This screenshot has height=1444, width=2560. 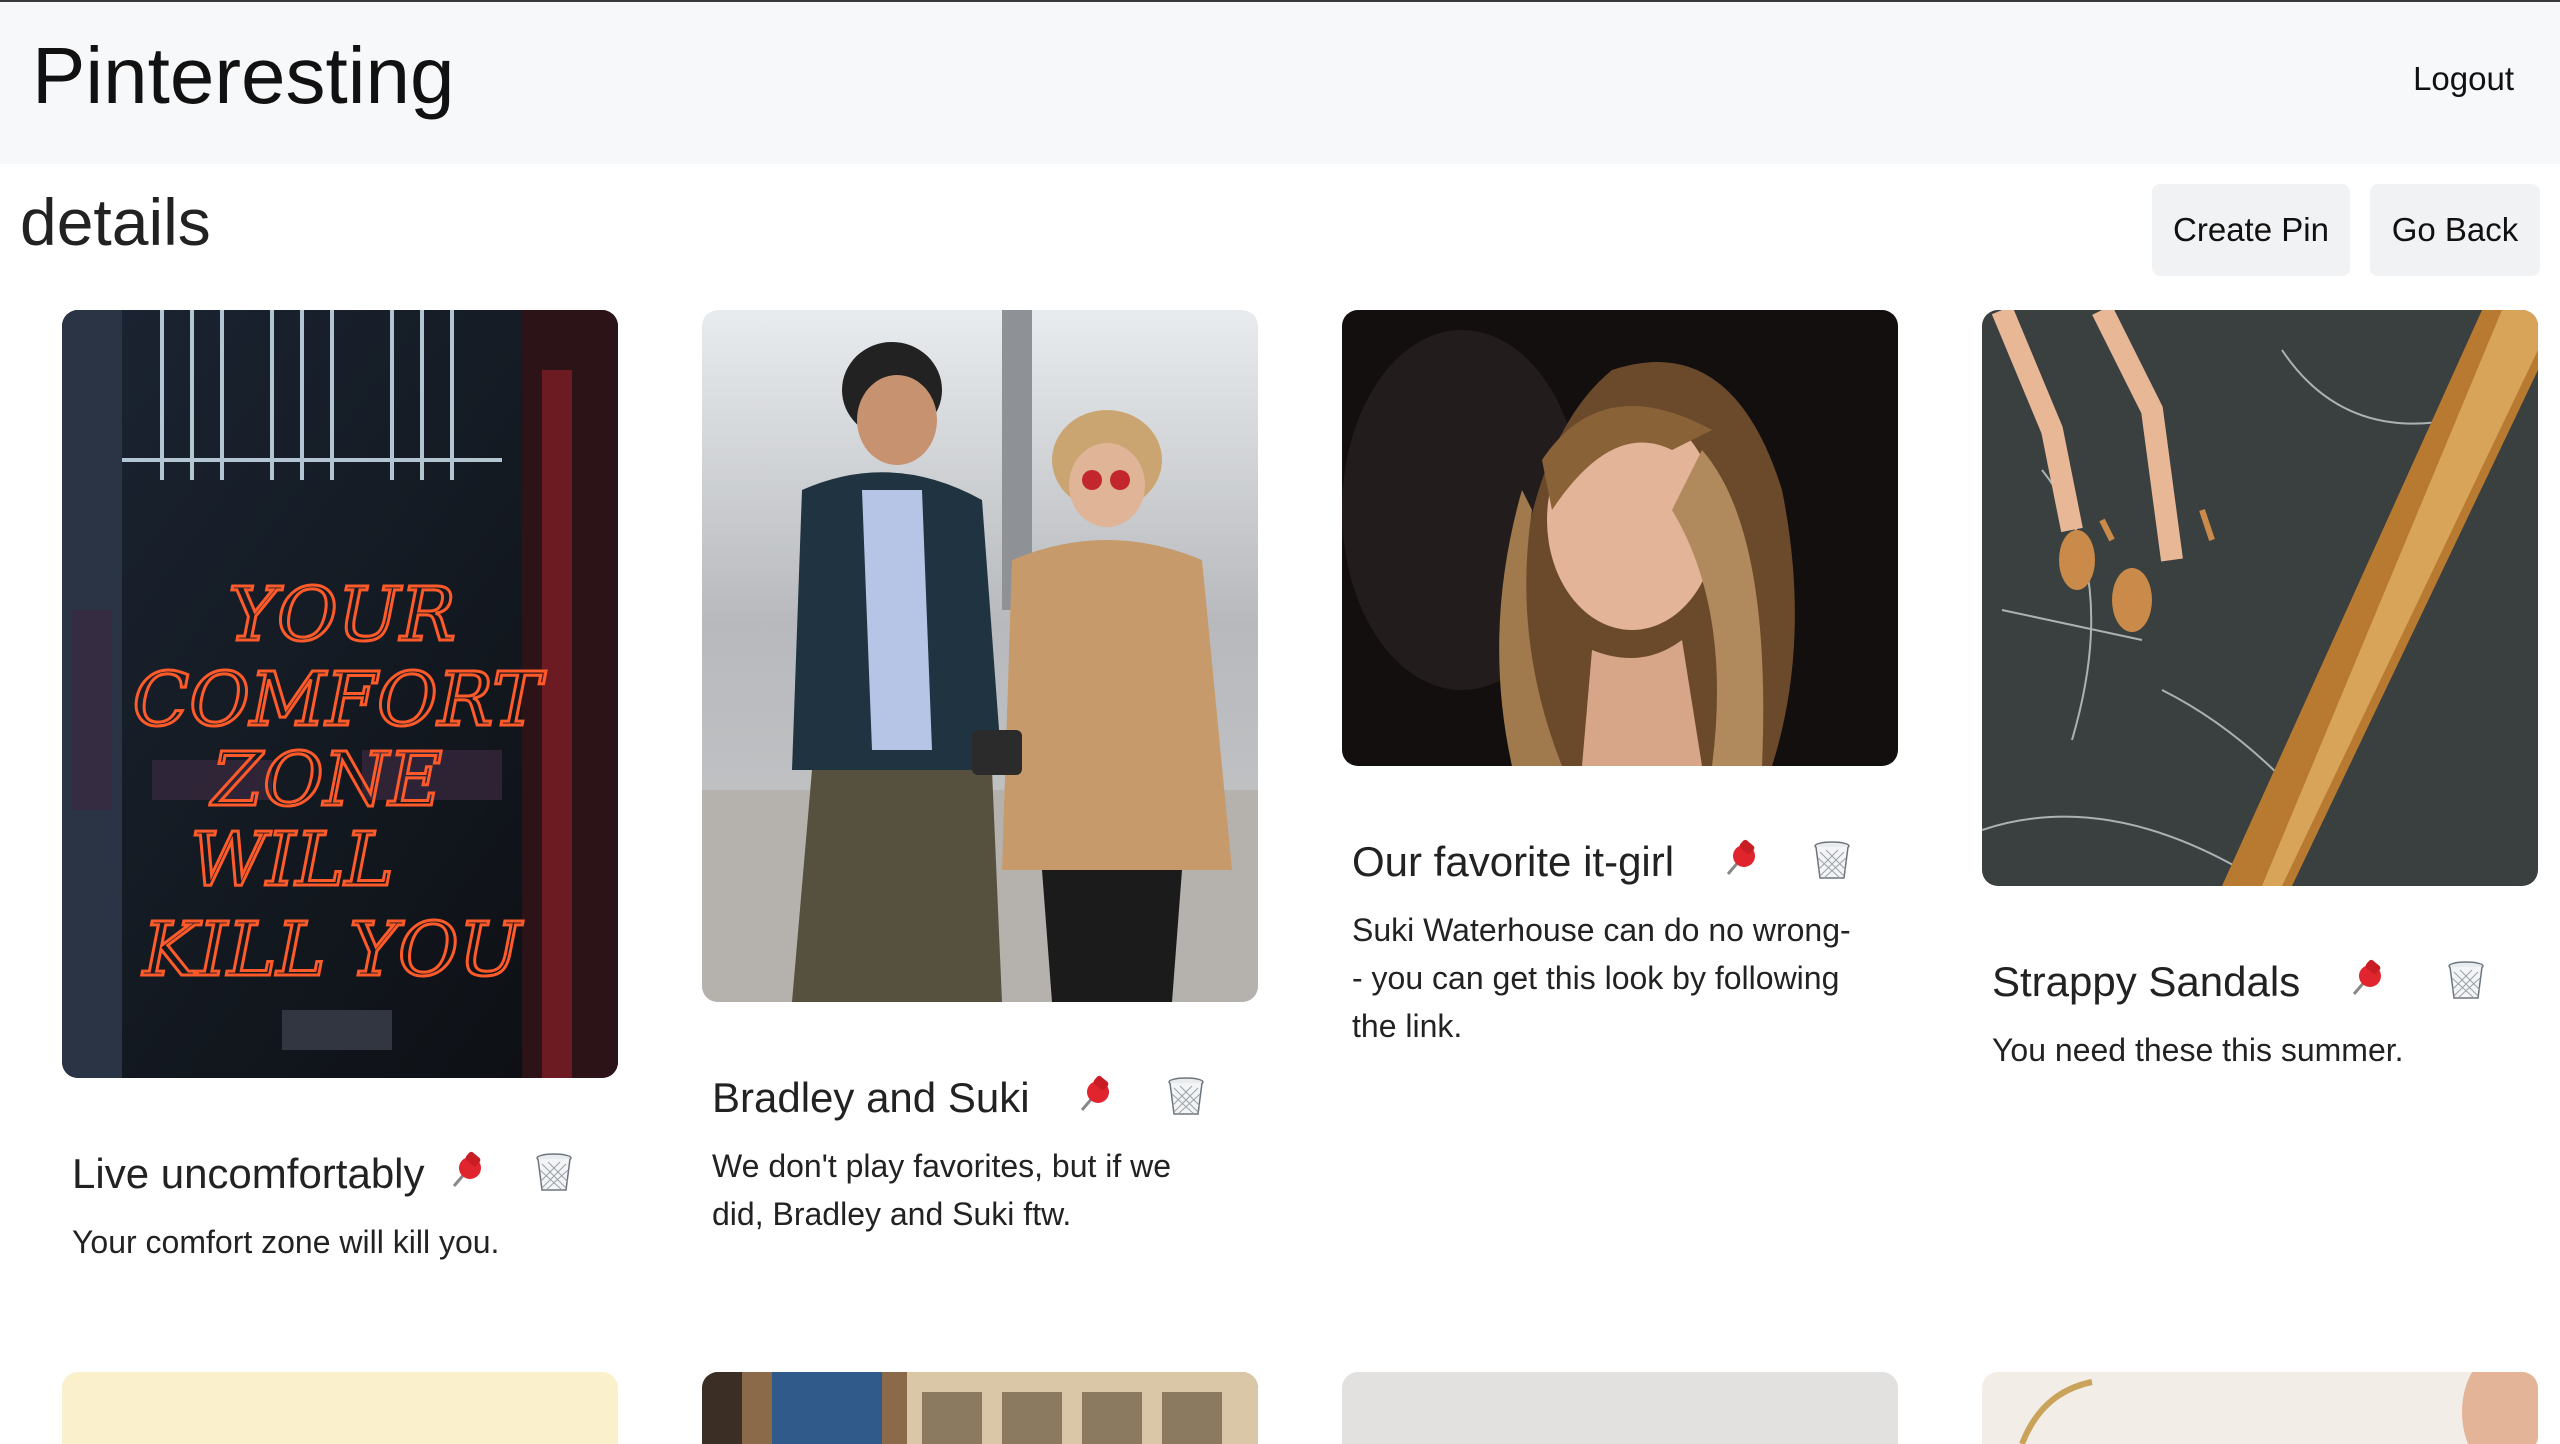 I want to click on go-back-button: Go Back, so click(x=2455, y=230).